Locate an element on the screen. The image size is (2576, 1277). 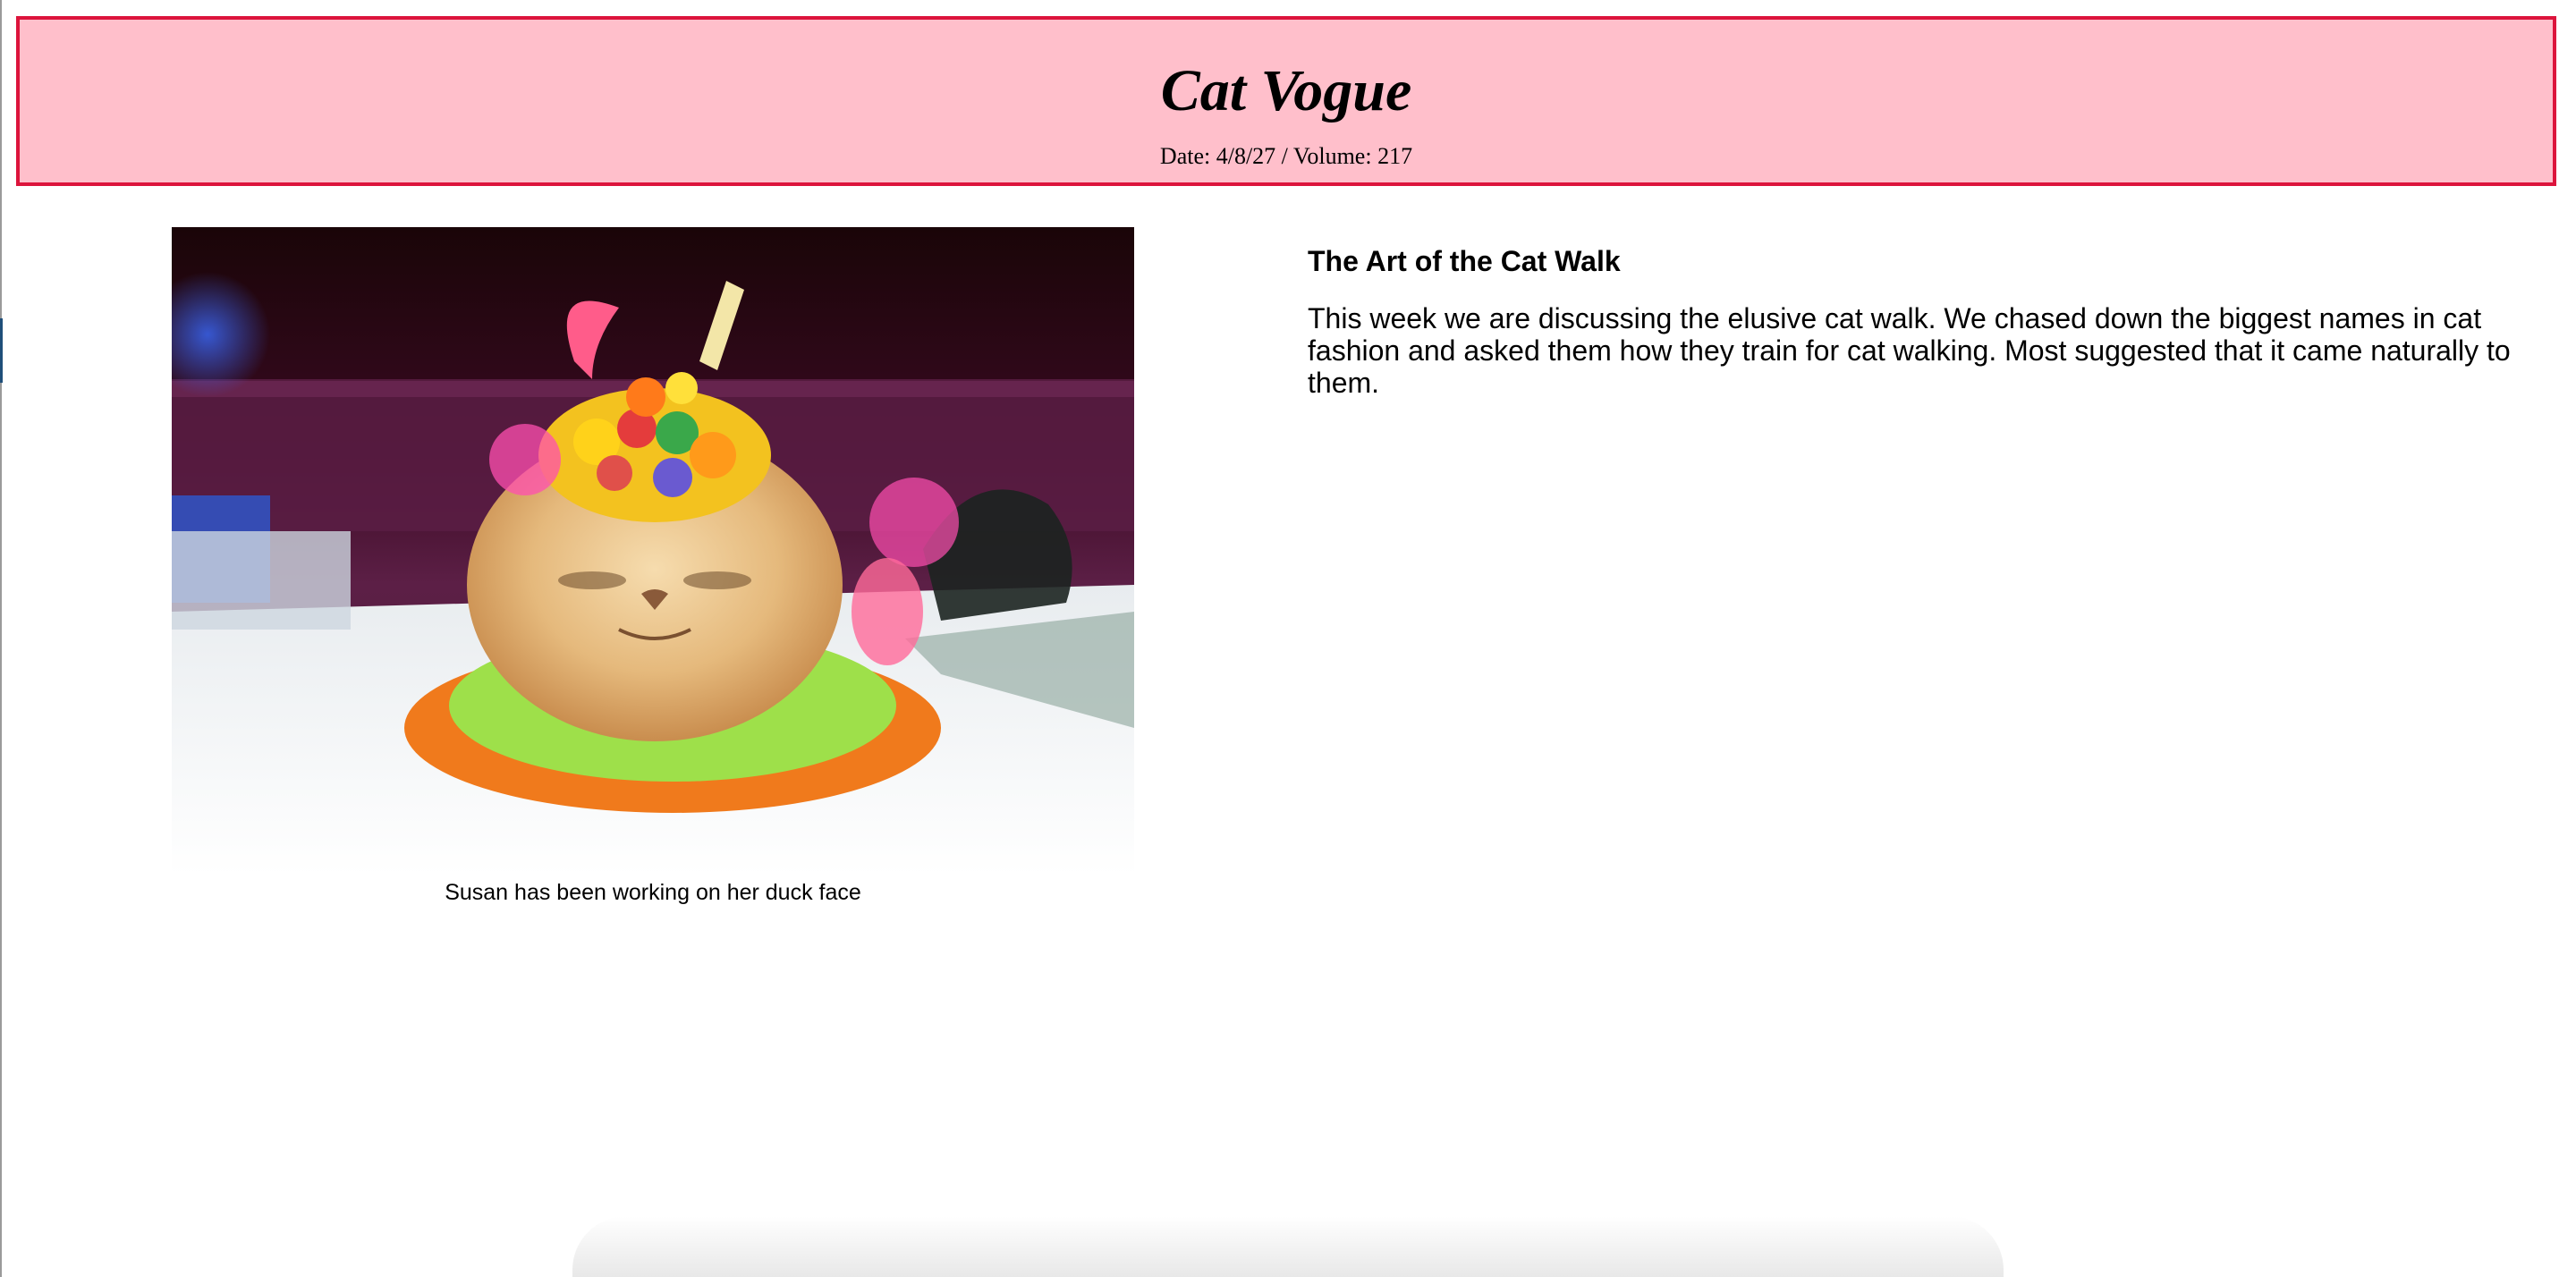
photo-caption: Susan has been working on her duck face is located at coordinates (653, 892).